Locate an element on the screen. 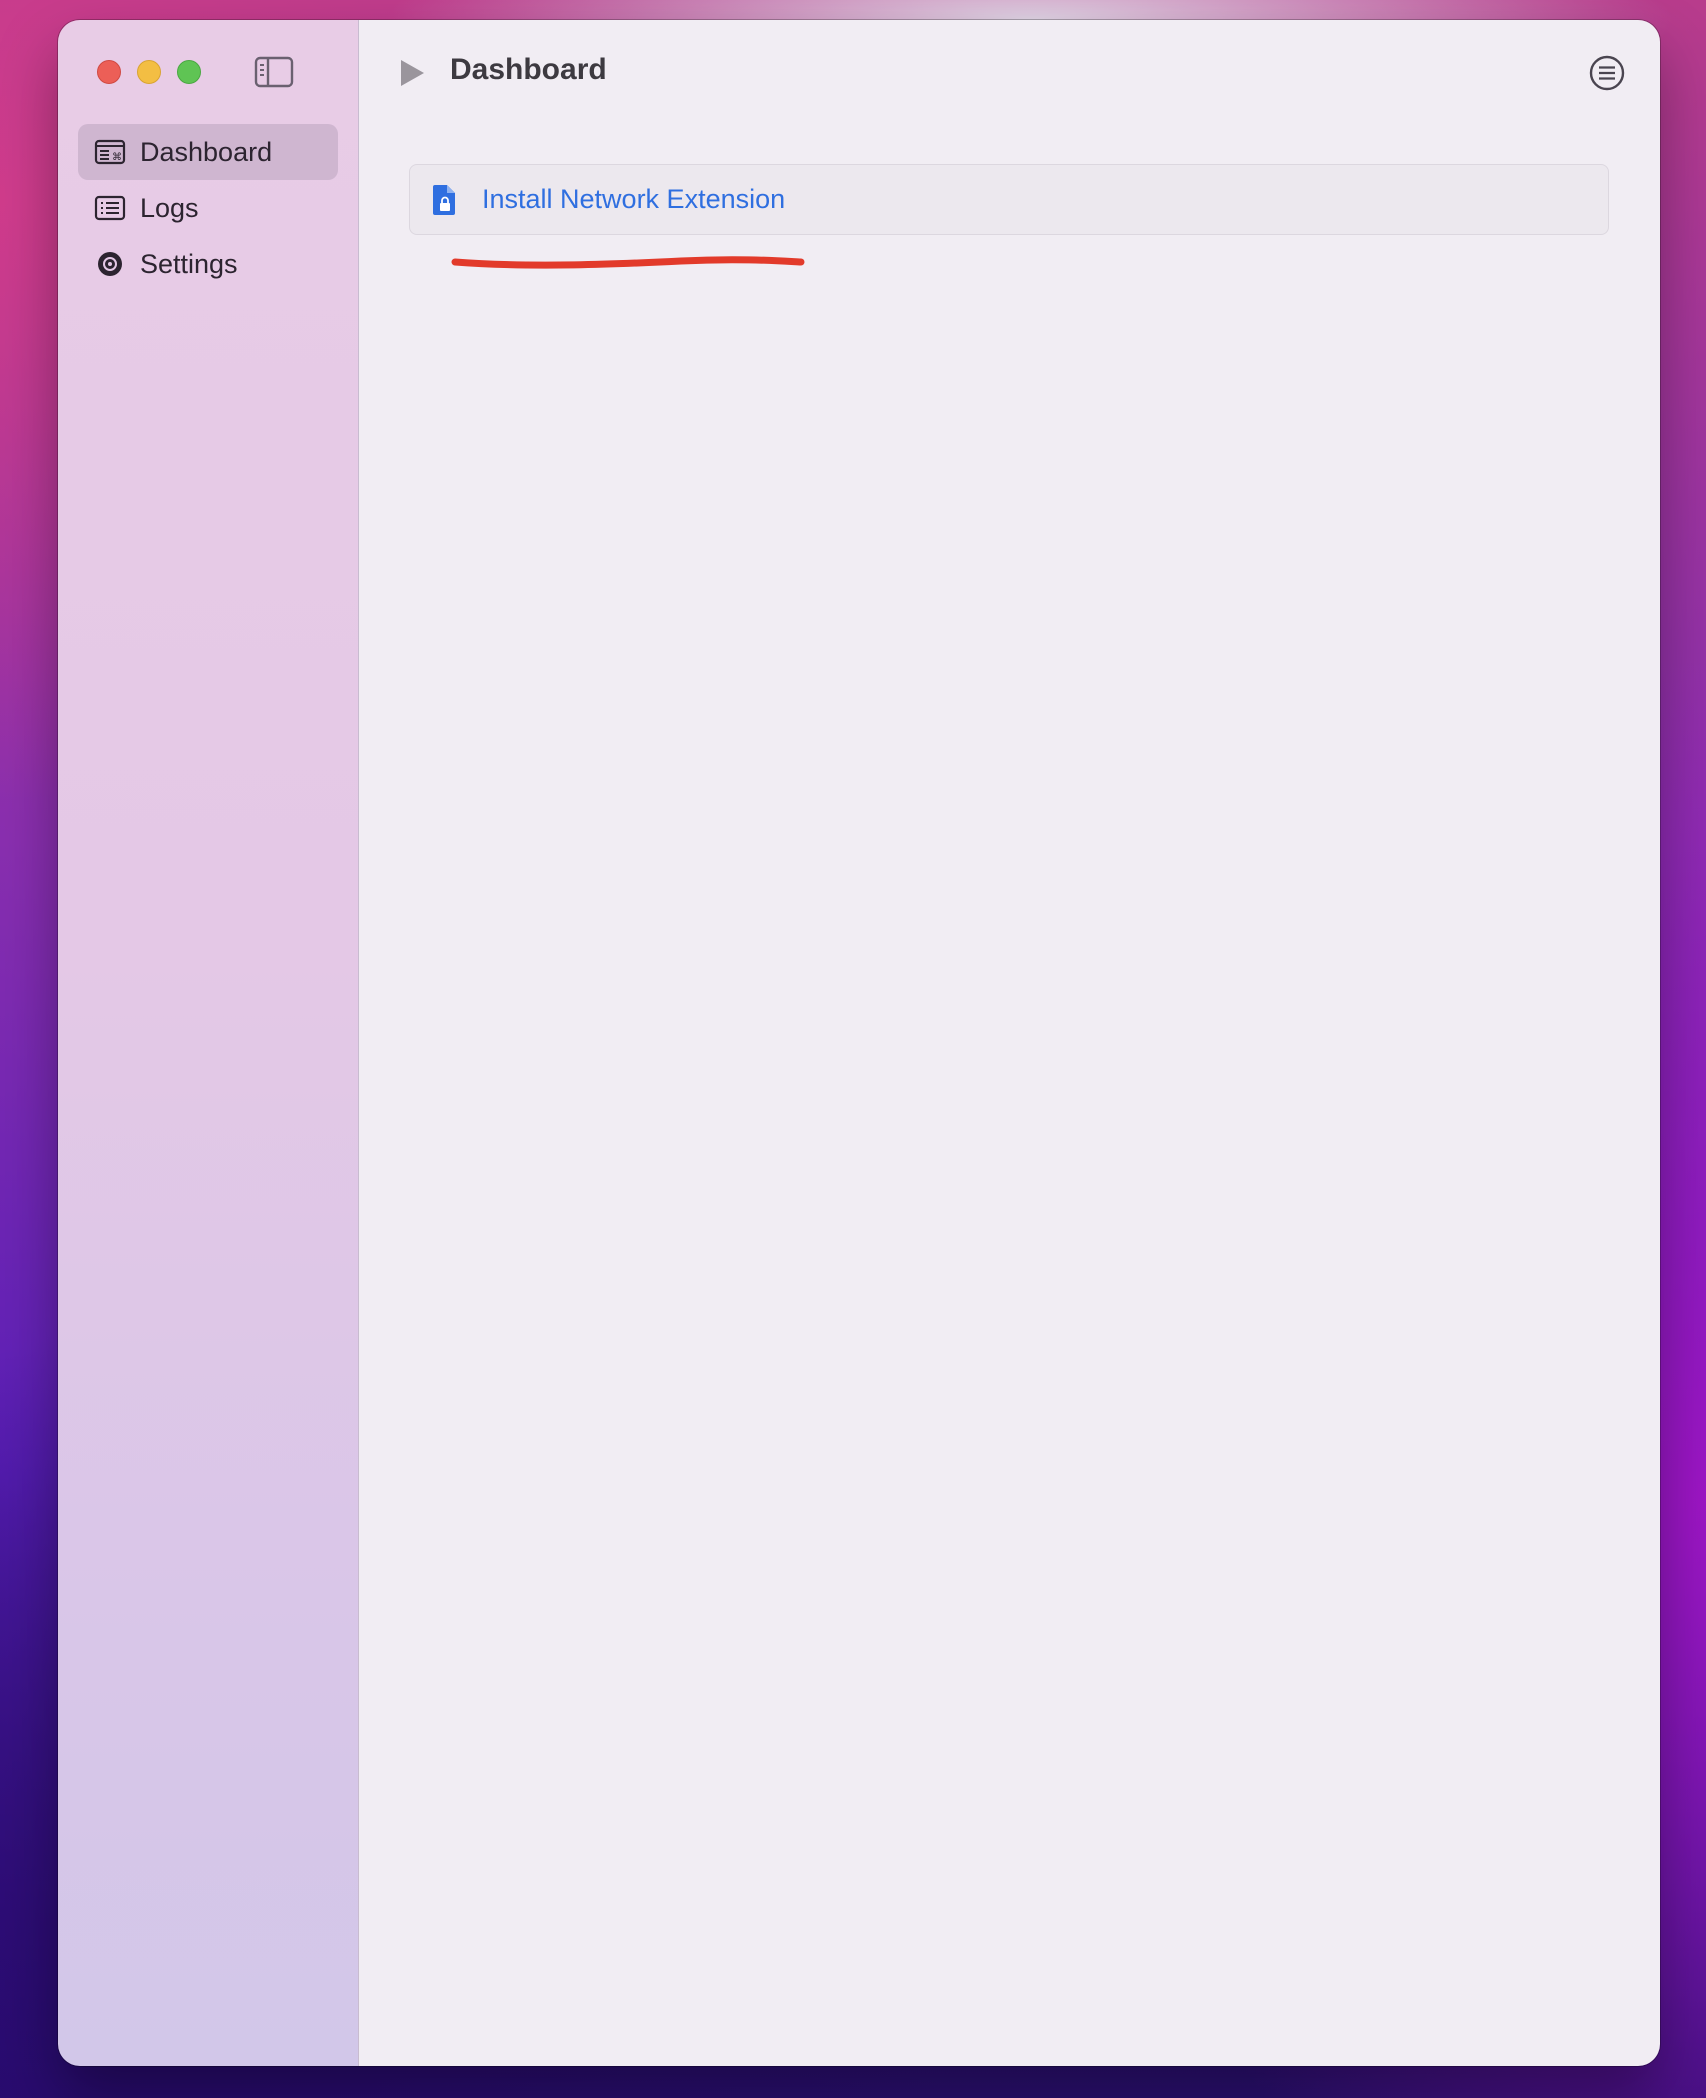  sidebar-item-logs: Logs is located at coordinates (208, 208).